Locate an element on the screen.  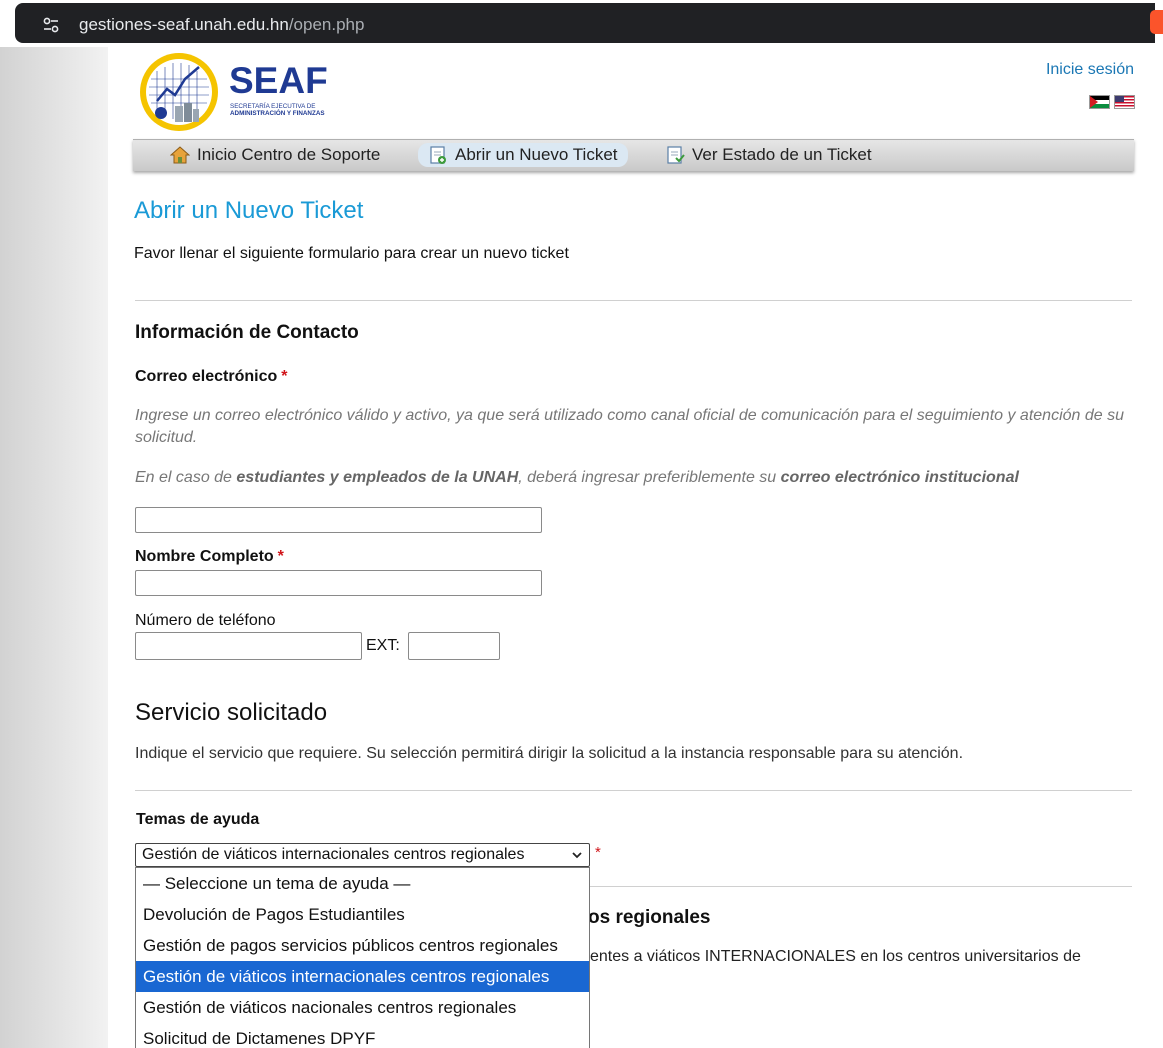
page-title: Abrir un Nuevo Ticket is located at coordinates (249, 210).